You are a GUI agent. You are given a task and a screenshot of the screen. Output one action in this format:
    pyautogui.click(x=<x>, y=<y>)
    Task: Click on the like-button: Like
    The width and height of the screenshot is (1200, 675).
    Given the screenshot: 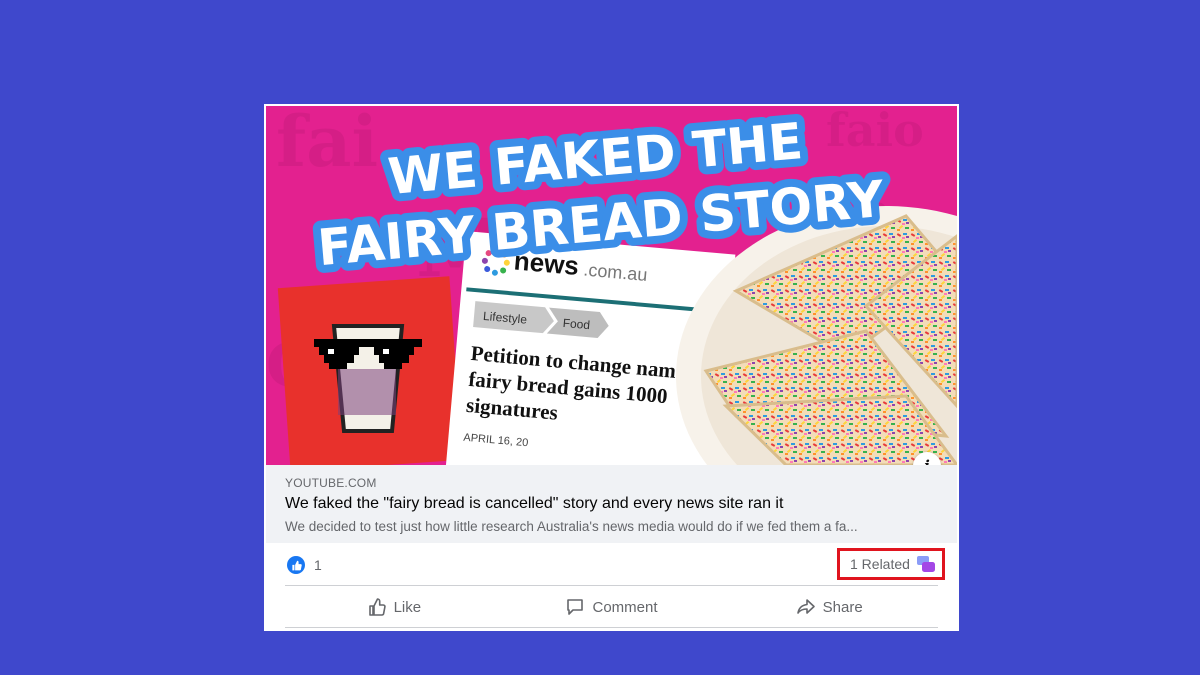 What is the action you would take?
    pyautogui.click(x=394, y=607)
    